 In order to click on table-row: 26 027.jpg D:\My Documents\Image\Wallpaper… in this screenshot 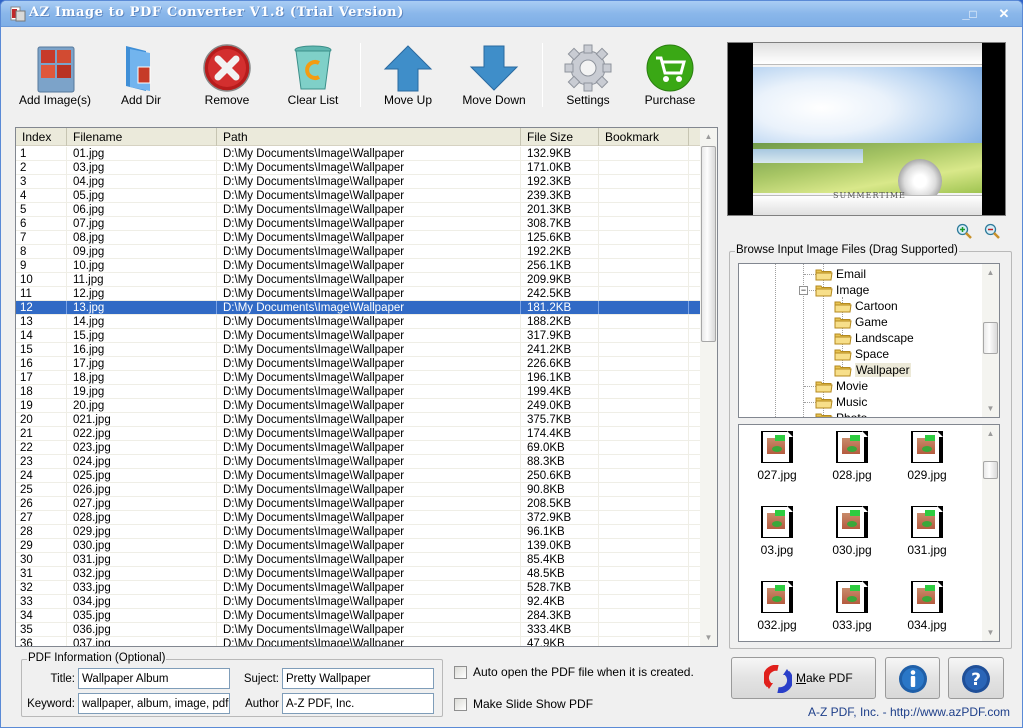, I will do `click(360, 504)`.